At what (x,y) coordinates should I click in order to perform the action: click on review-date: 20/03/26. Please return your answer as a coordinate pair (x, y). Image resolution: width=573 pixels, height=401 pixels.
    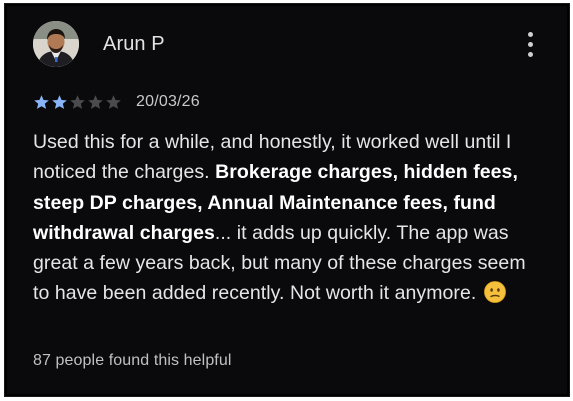
    Looking at the image, I should click on (168, 101).